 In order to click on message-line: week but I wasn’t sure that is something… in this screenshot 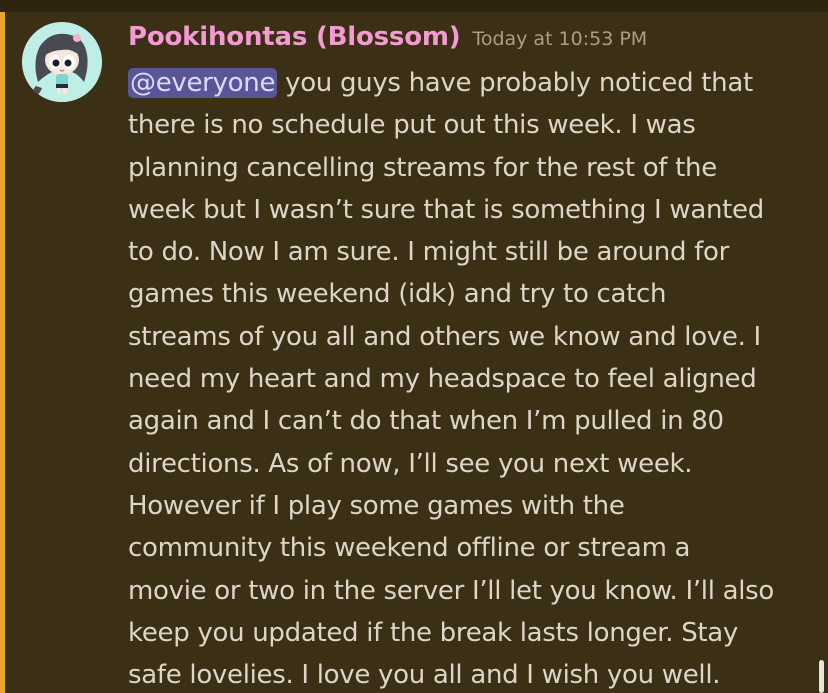, I will do `click(446, 209)`.